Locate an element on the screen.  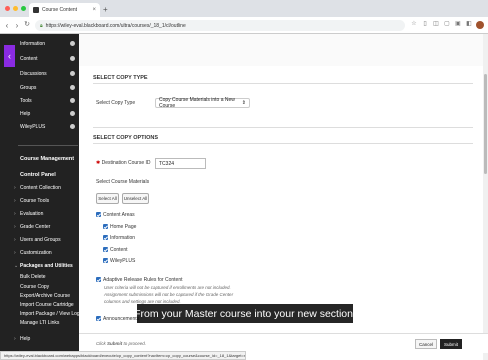
extension-icon: ◧ is located at coordinates (469, 24).